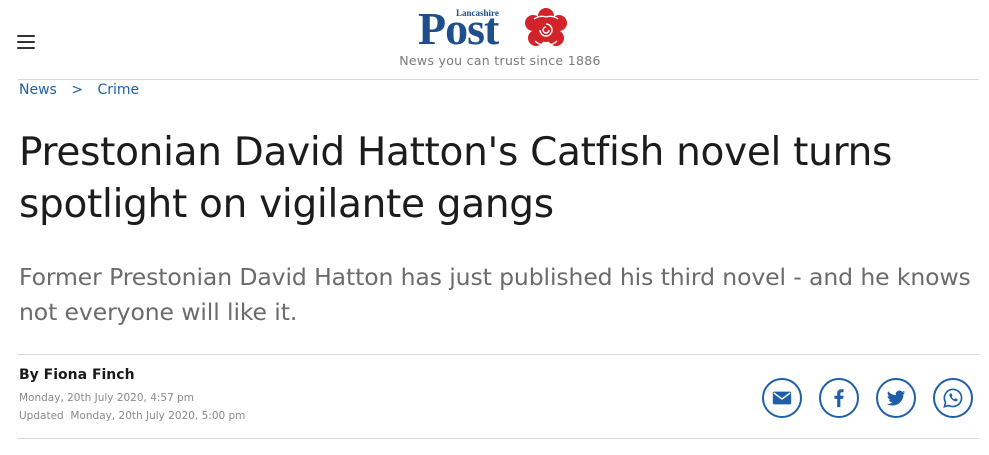 Image resolution: width=989 pixels, height=455 pixels. What do you see at coordinates (498, 354) in the screenshot?
I see `byline-top-divider` at bounding box center [498, 354].